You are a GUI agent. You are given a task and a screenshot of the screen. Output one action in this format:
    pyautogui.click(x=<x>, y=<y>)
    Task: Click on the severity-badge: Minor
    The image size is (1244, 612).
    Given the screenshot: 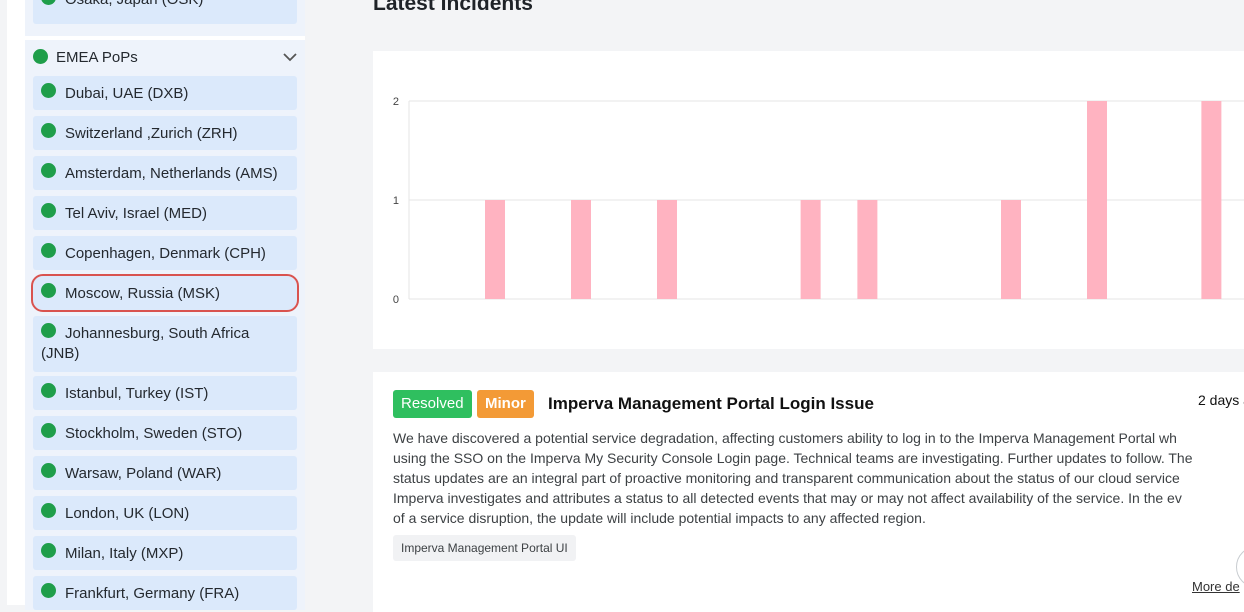 What is the action you would take?
    pyautogui.click(x=505, y=404)
    